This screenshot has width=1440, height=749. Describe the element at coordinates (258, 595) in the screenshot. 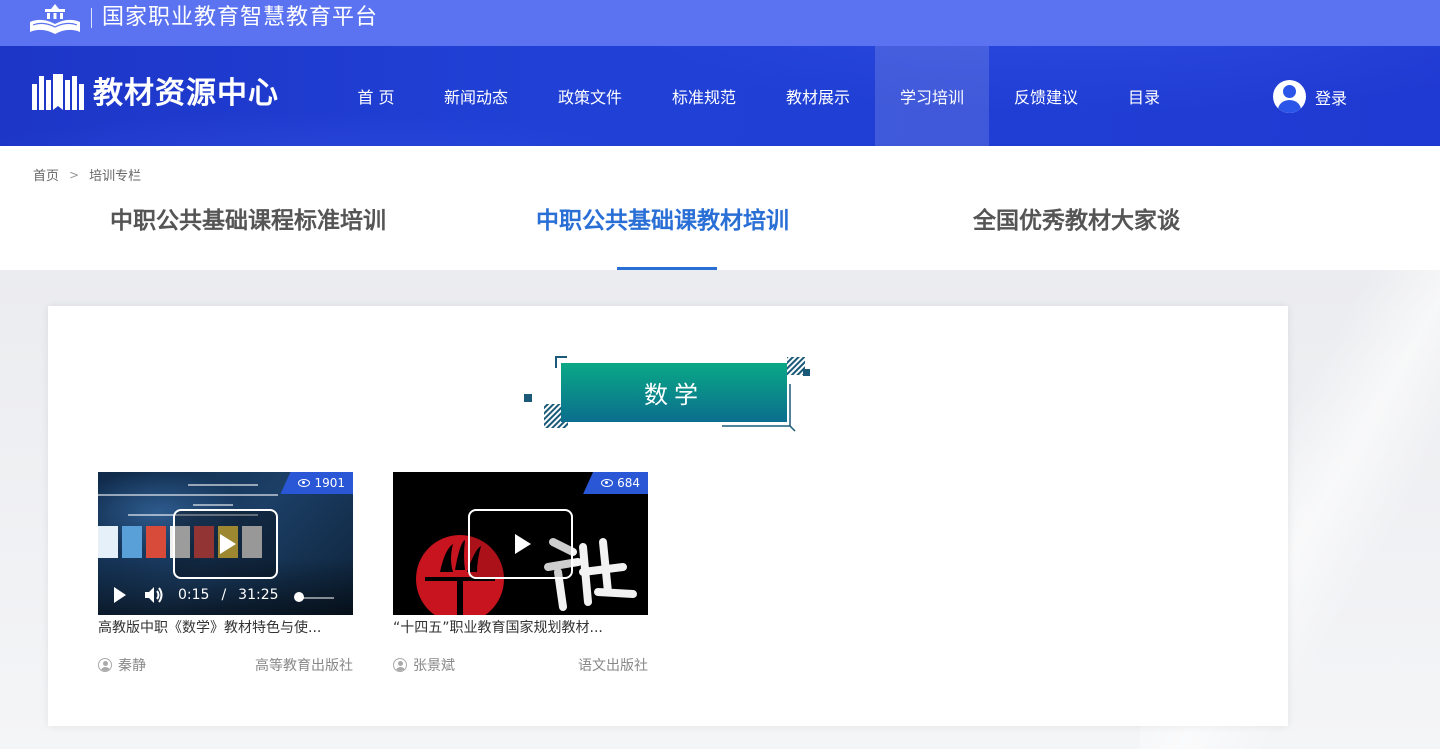

I see `duration: 31:25` at that location.